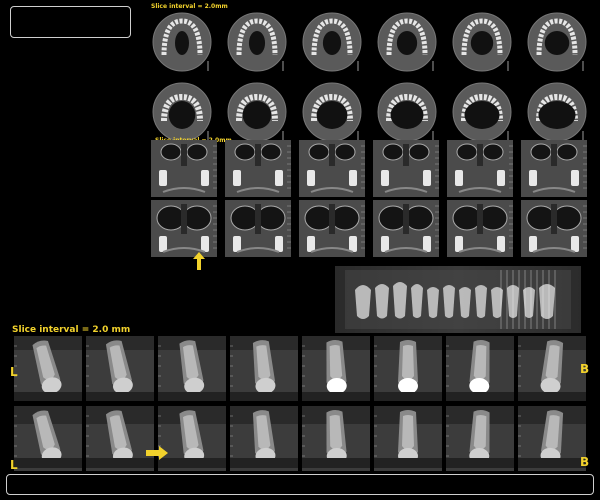 The image size is (600, 500). Describe the element at coordinates (458, 299) in the screenshot. I see `panoramic-view` at that location.